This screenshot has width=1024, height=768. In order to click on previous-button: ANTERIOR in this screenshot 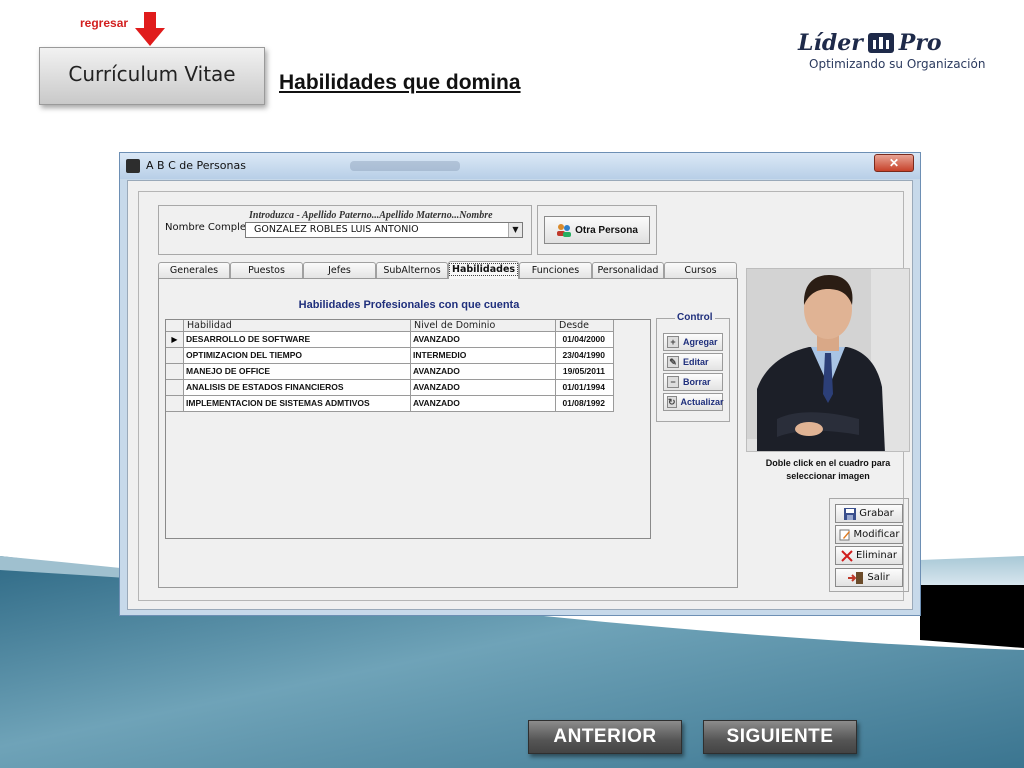, I will do `click(605, 737)`.